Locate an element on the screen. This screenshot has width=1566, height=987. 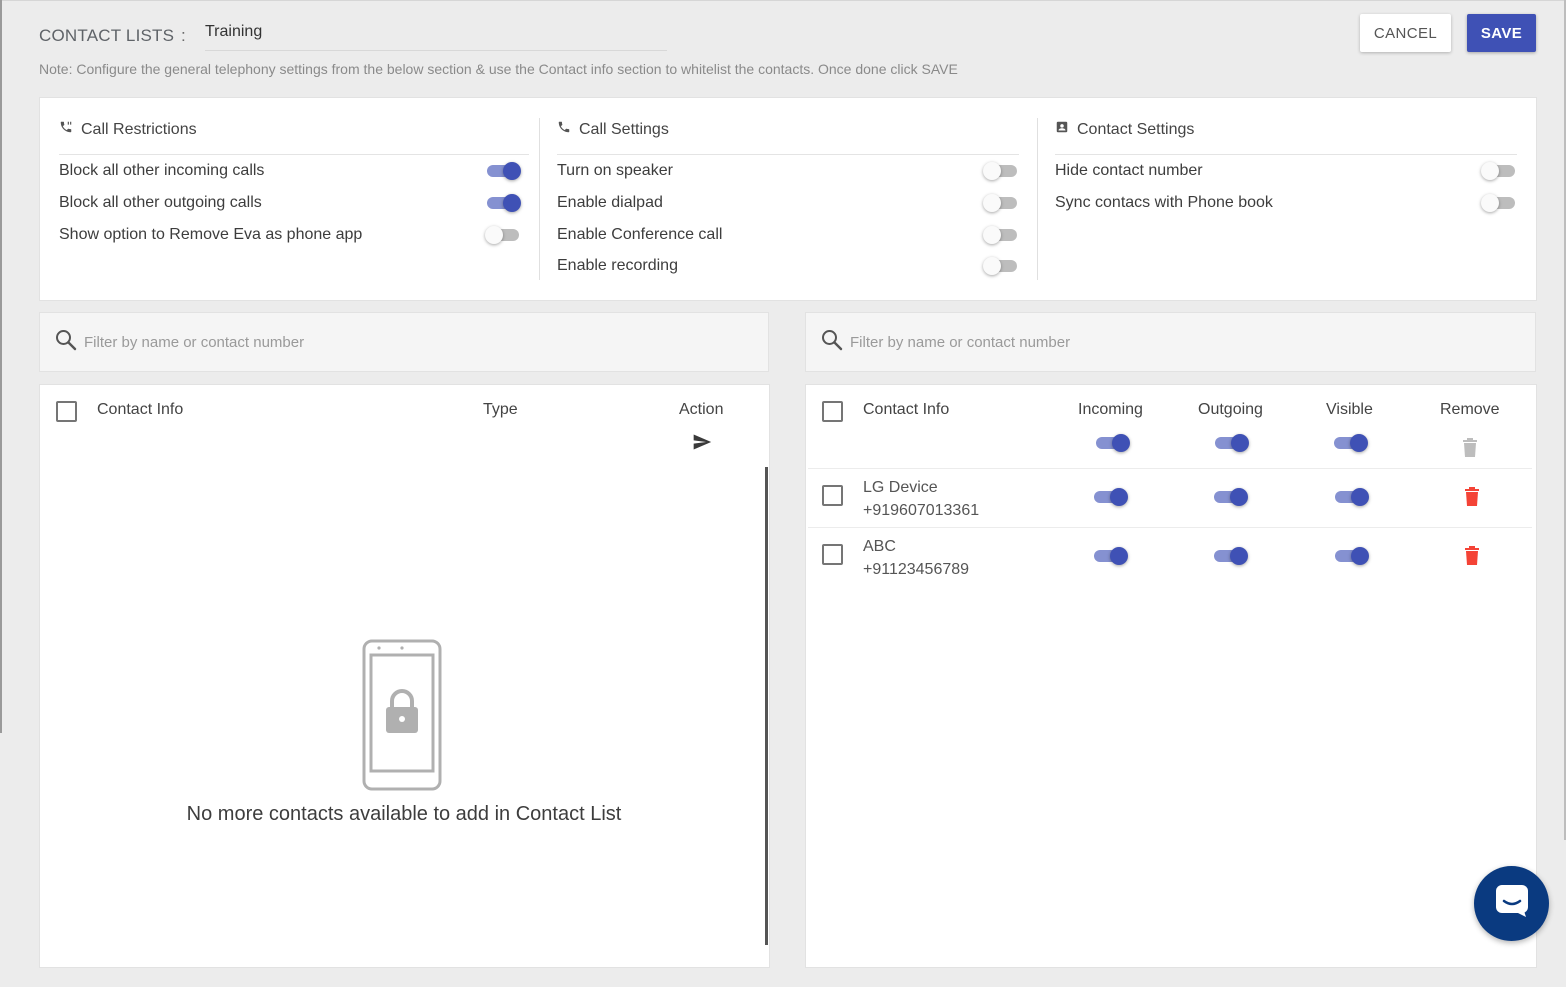
list-name-field is located at coordinates (436, 35).